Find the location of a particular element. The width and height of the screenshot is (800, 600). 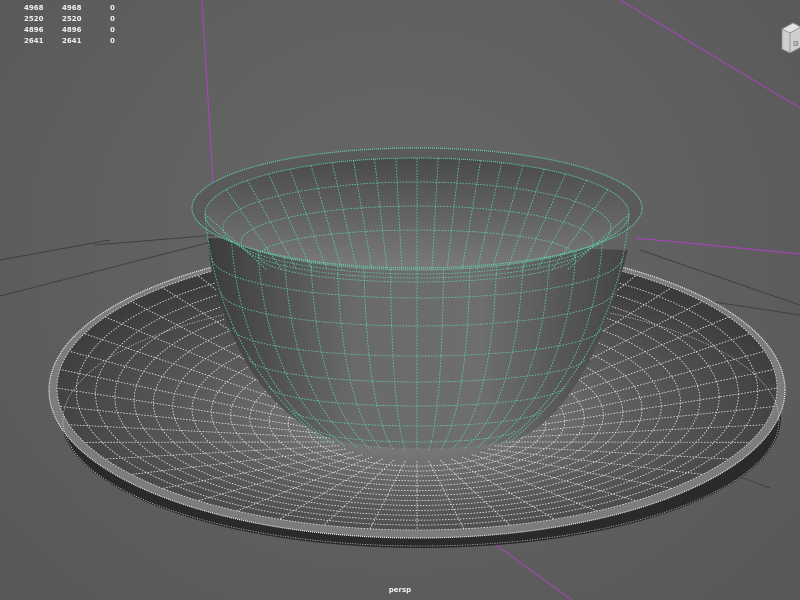

grid-line is located at coordinates (55, 250).